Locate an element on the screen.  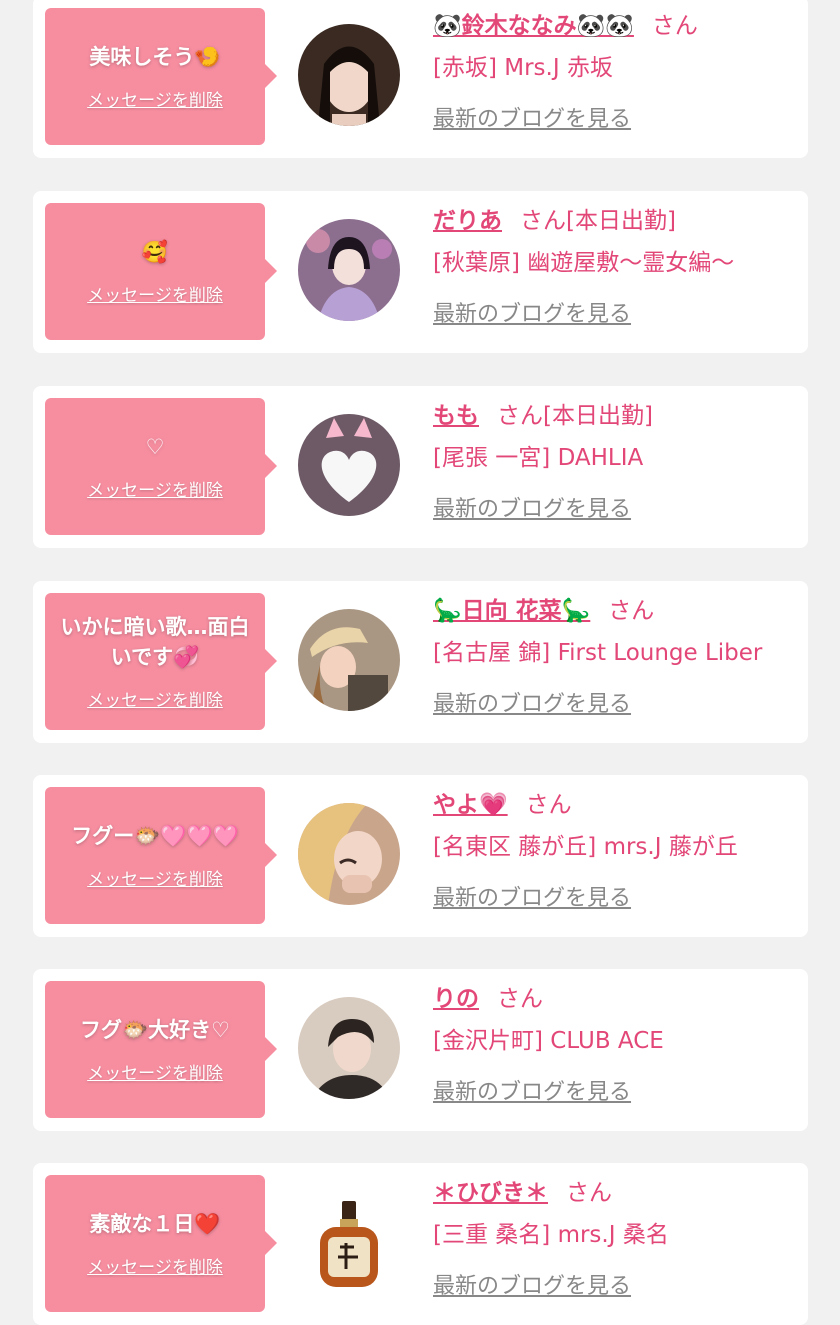
girl-name-link: 🦕日向 花菜🦕 is located at coordinates (511, 611).